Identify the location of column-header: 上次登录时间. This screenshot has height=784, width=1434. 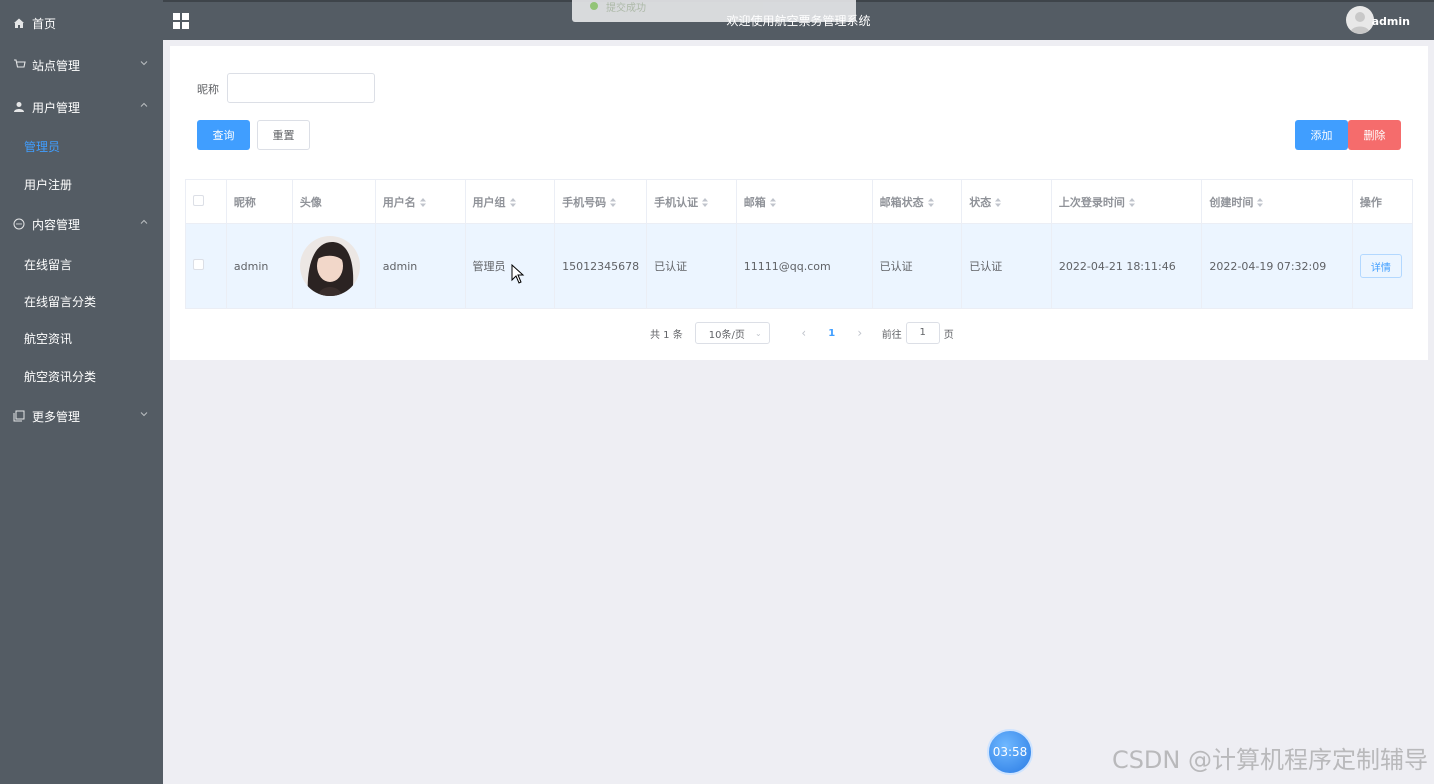
(1126, 201).